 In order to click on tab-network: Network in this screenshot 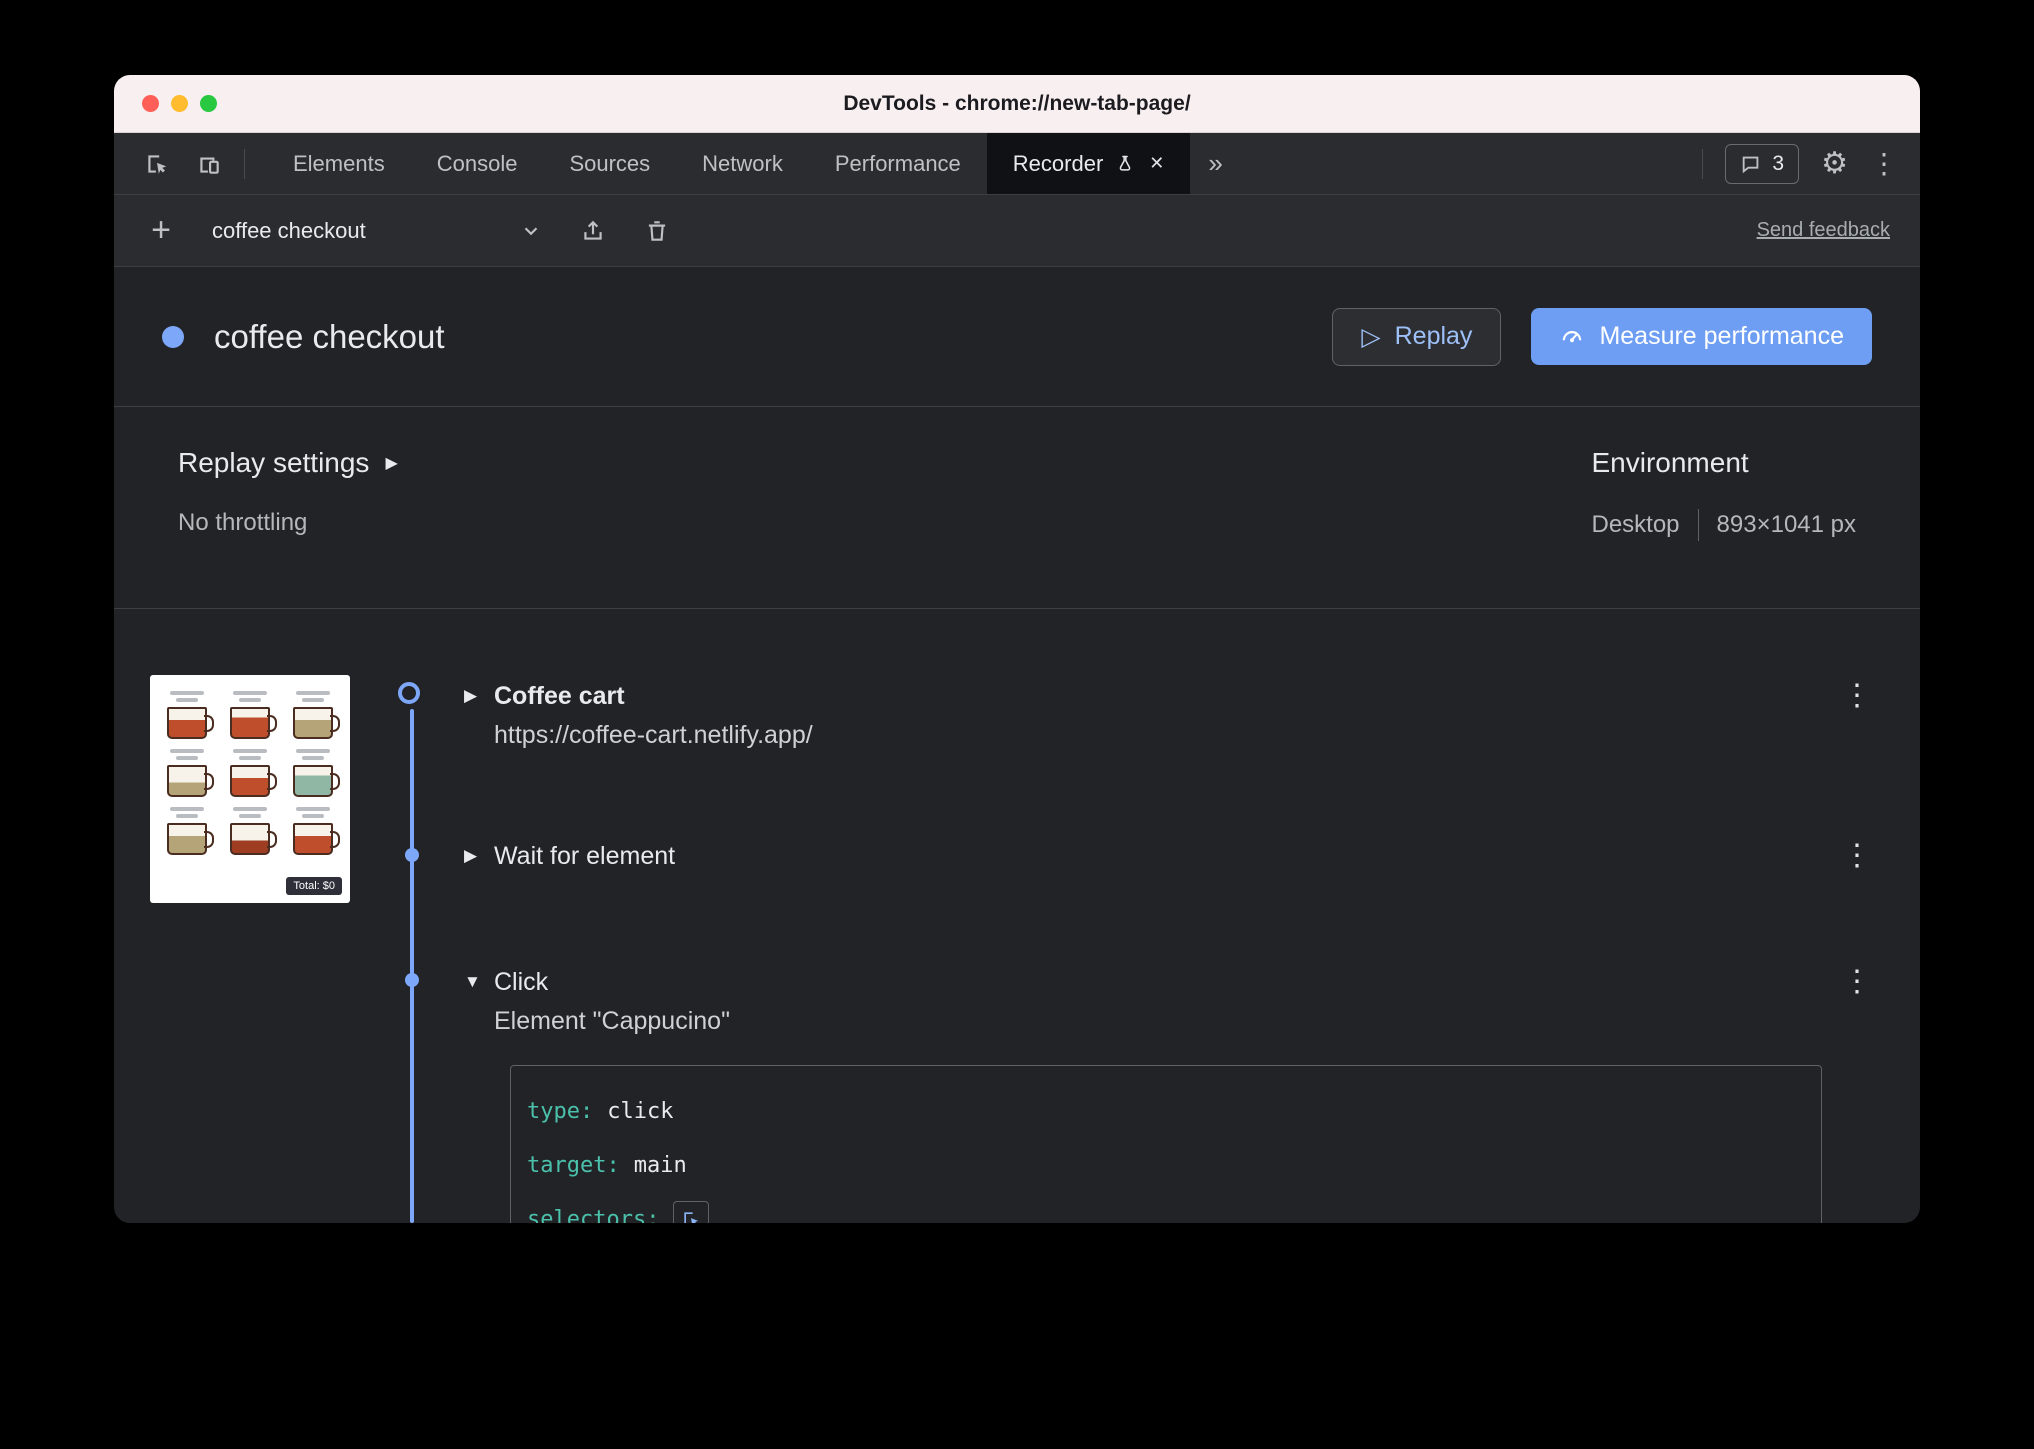, I will do `click(742, 163)`.